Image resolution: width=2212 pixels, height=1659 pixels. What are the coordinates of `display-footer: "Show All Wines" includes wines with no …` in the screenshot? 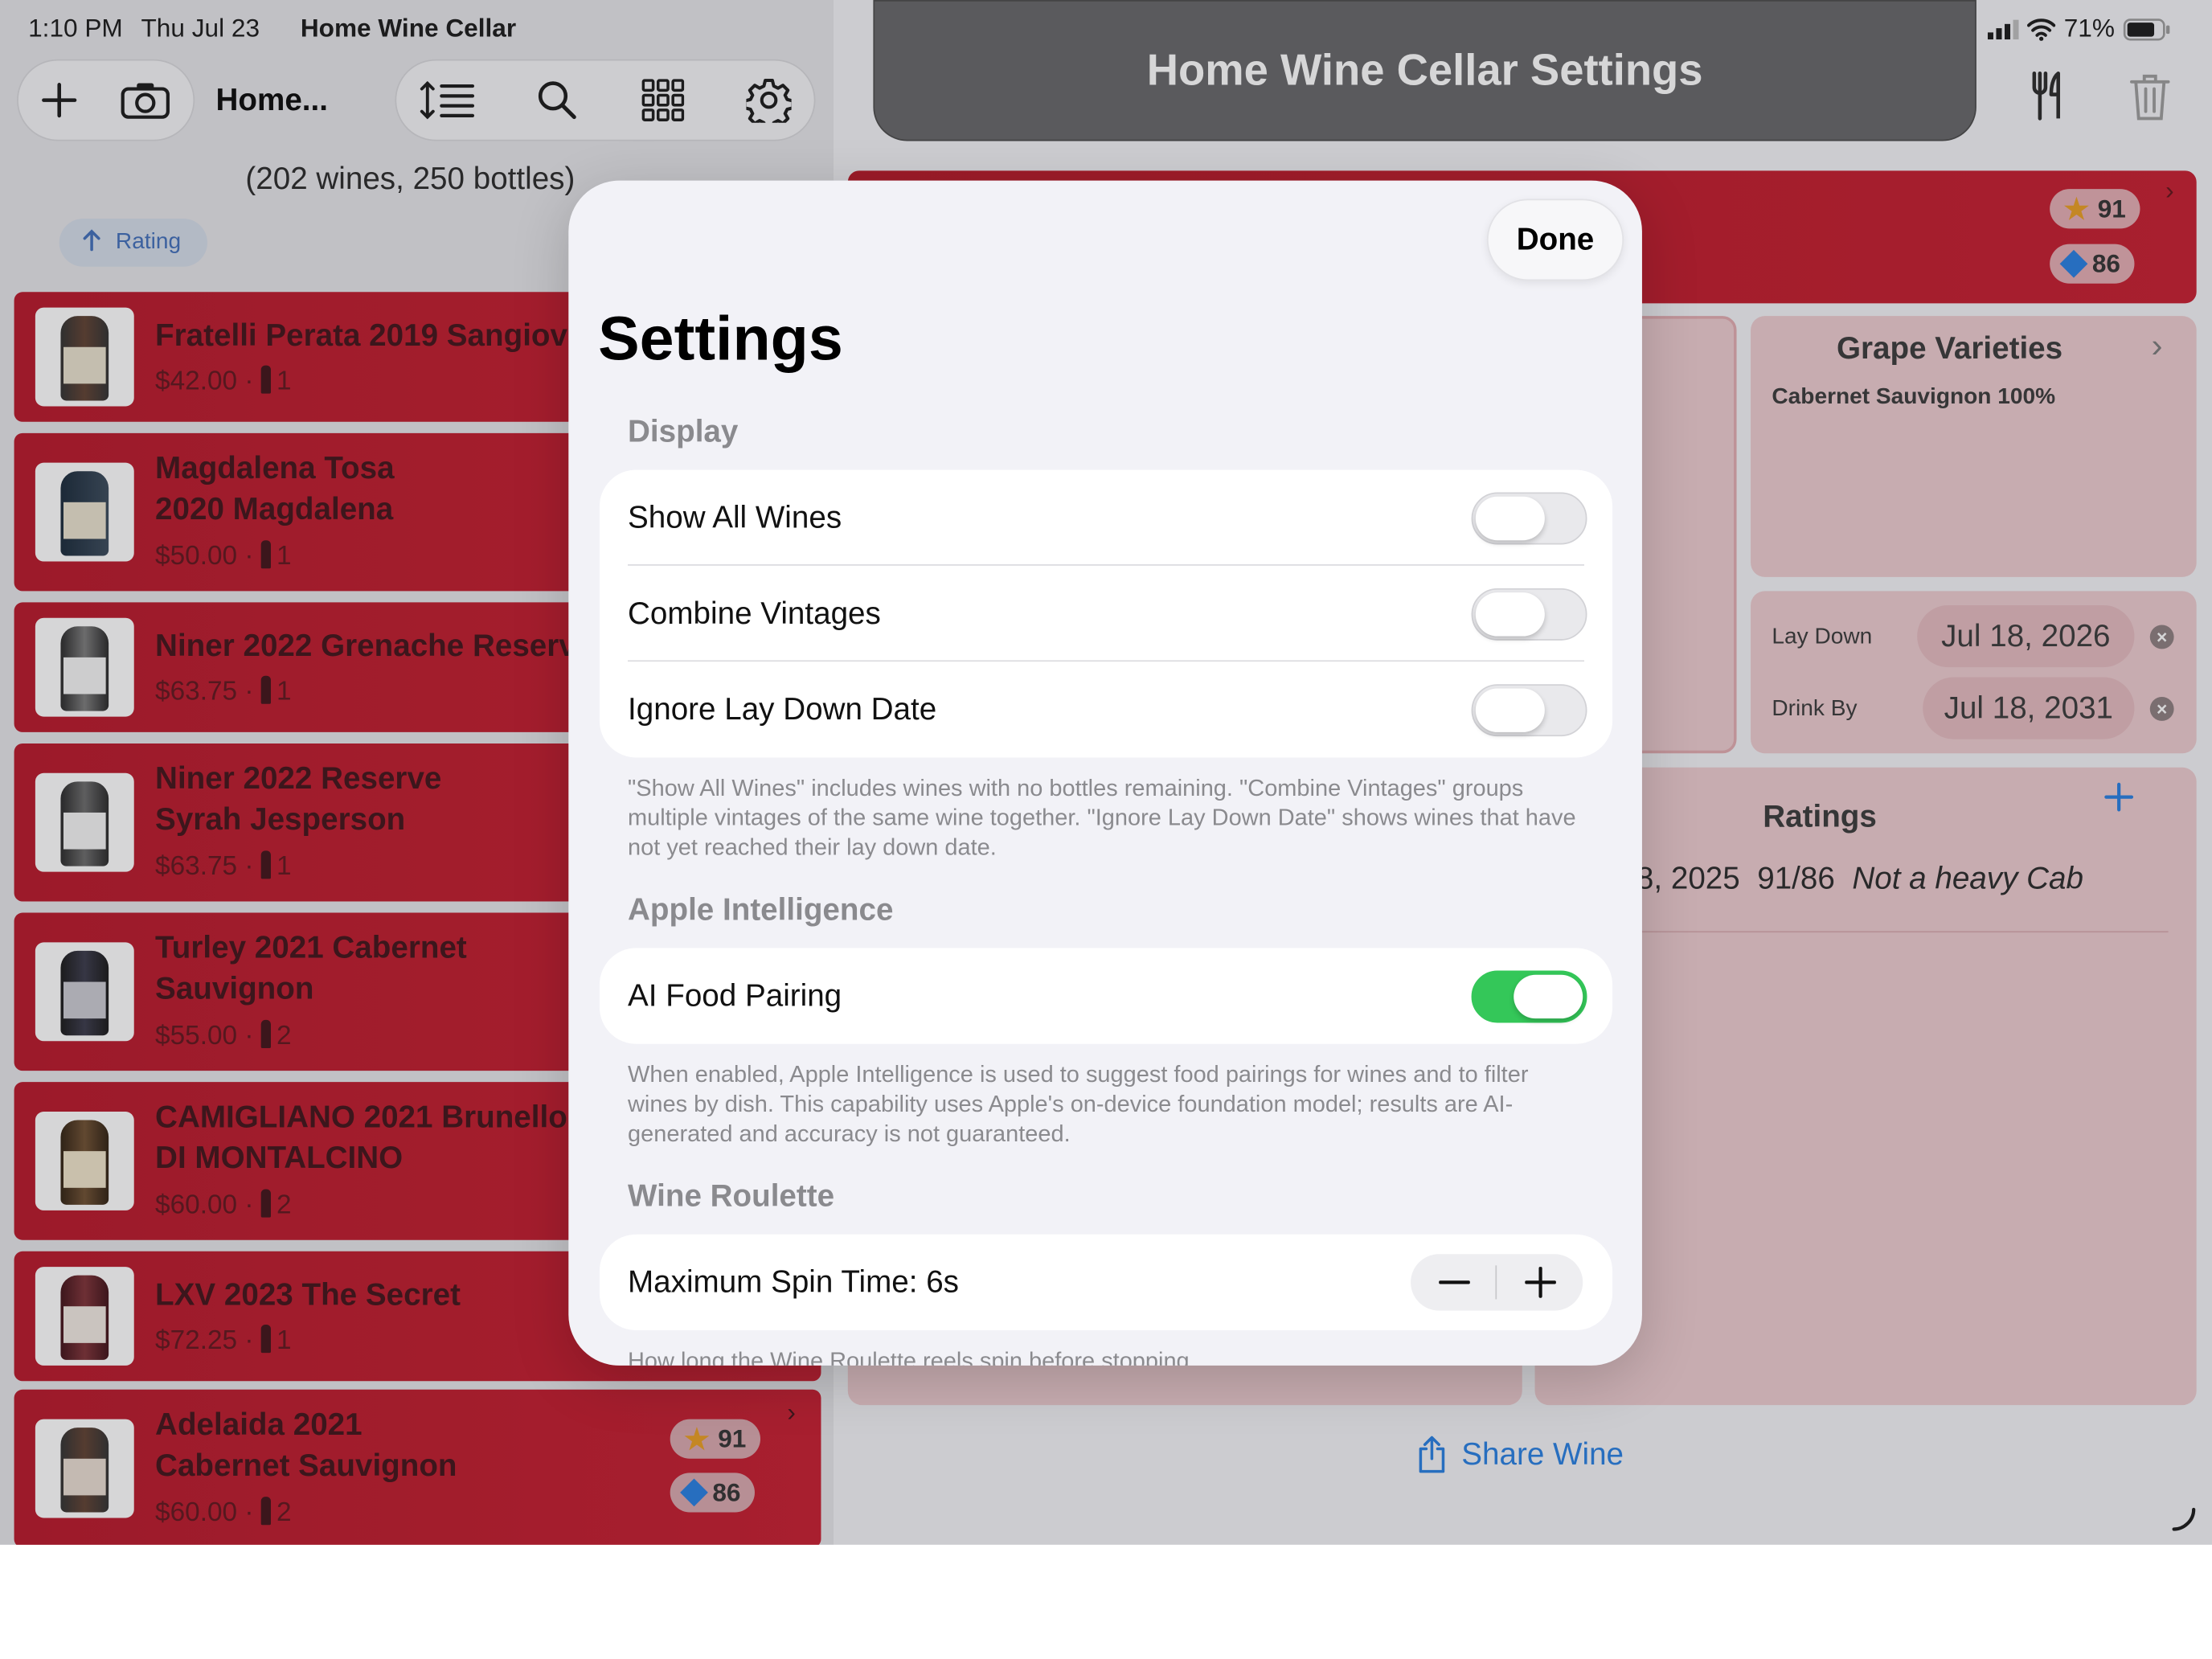 It's located at (1102, 818).